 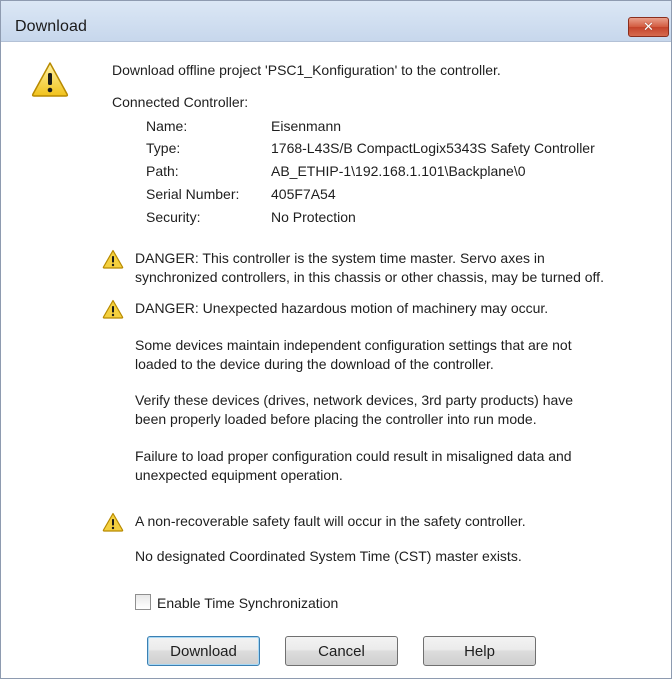 I want to click on time-sync-checkbox, so click(x=143, y=602).